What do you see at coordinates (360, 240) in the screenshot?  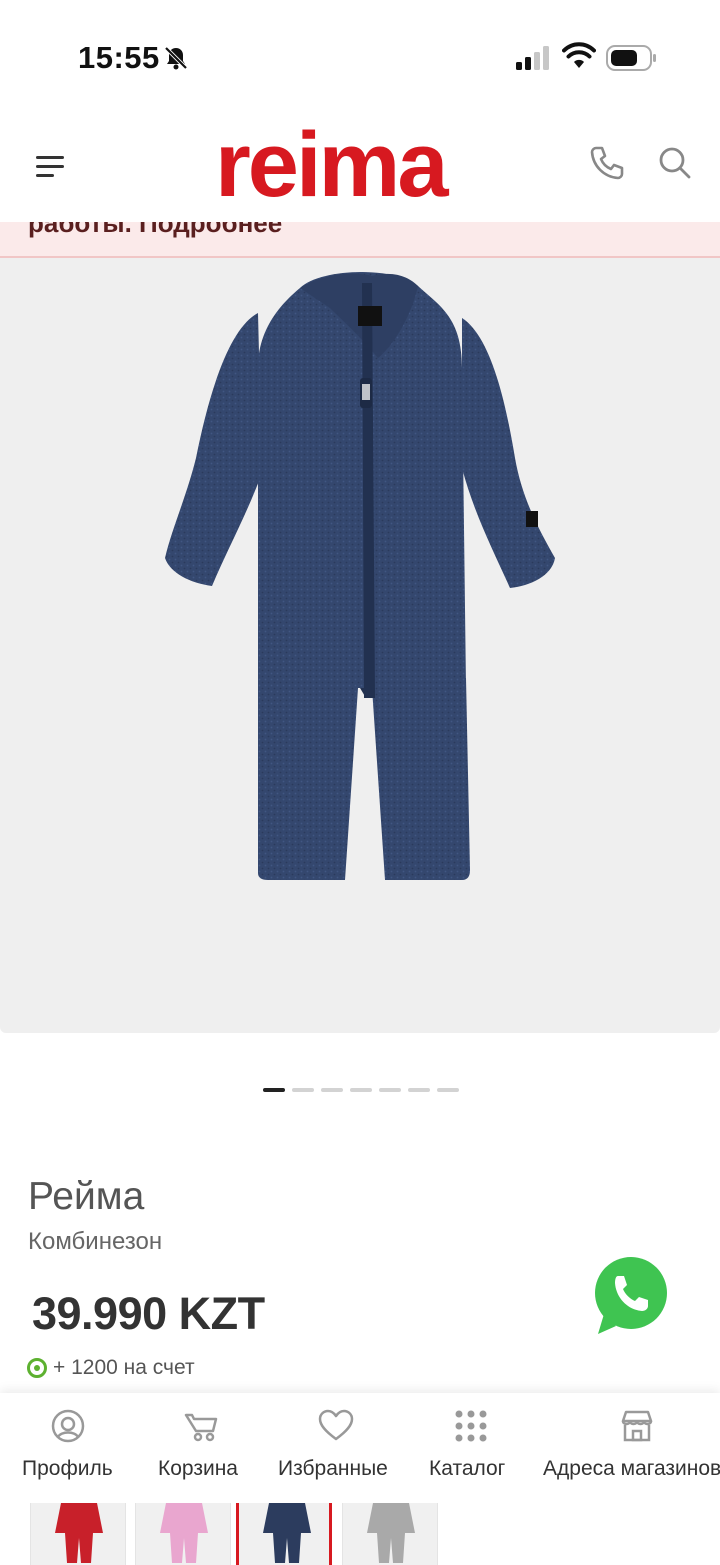 I see `notice-banner: работы. Подробнее` at bounding box center [360, 240].